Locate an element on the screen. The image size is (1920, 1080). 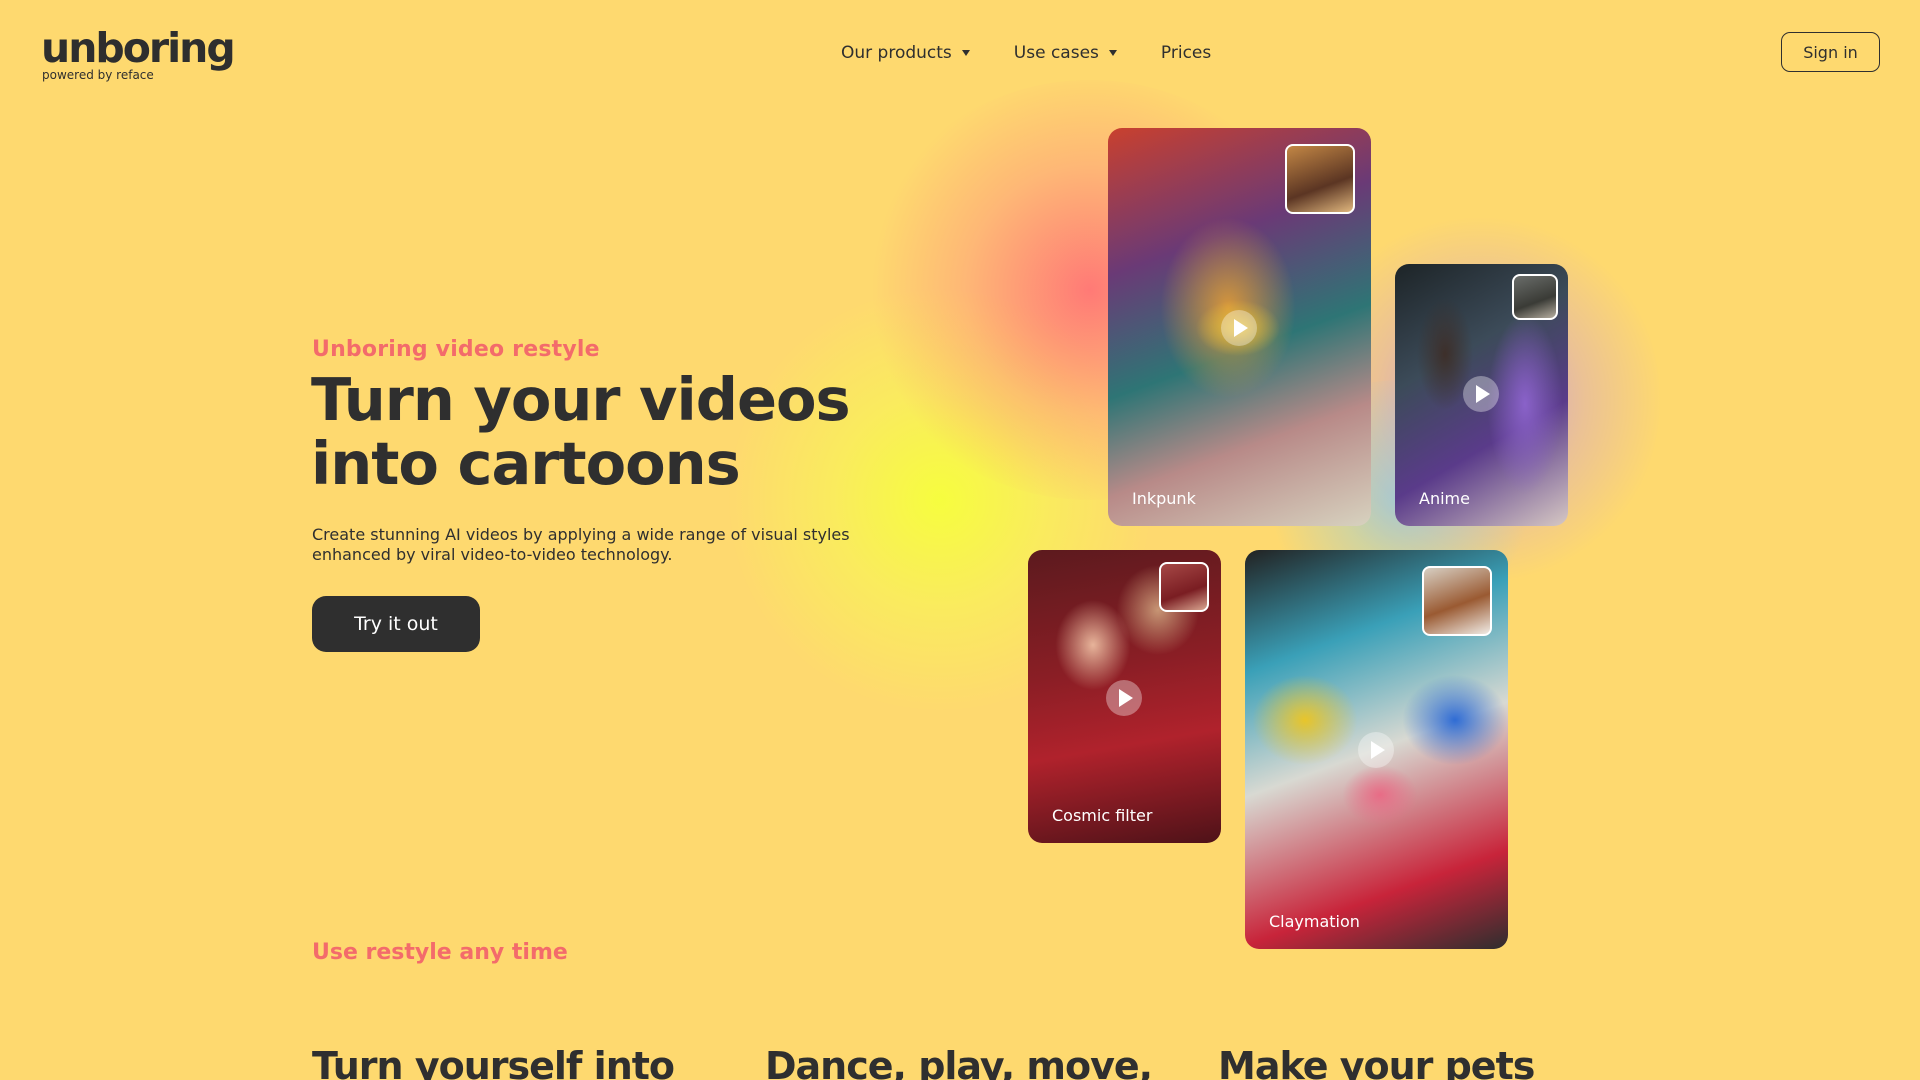
try-it-out-button: Try it out is located at coordinates (396, 624).